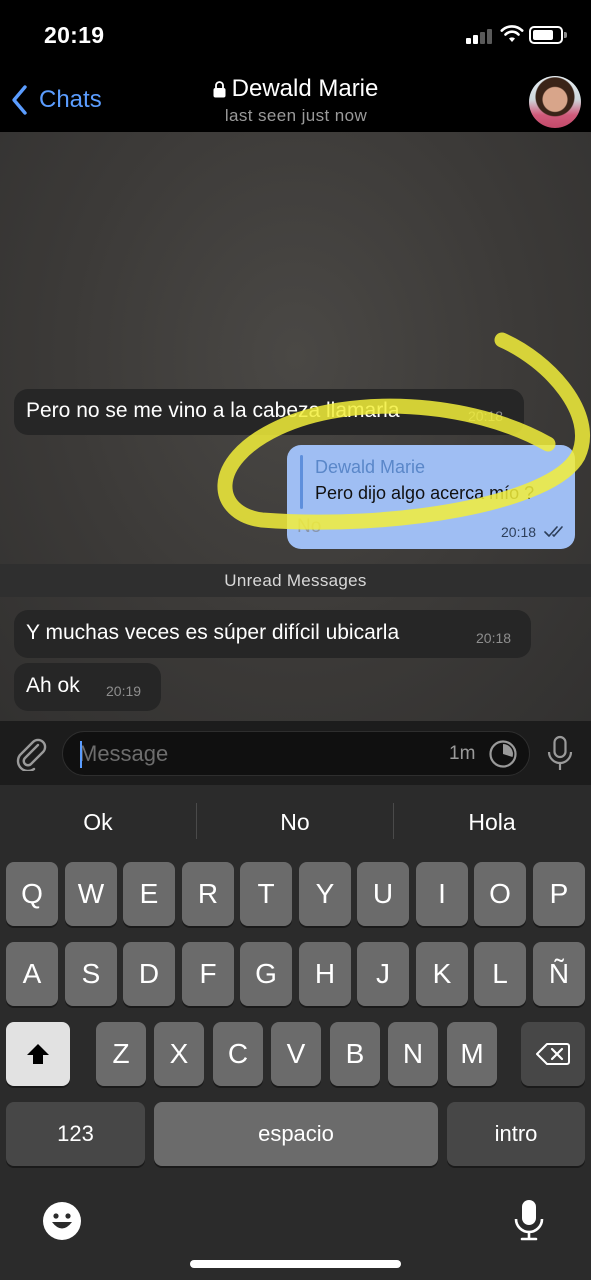  What do you see at coordinates (301, 482) in the screenshot?
I see `reply-quote-bar` at bounding box center [301, 482].